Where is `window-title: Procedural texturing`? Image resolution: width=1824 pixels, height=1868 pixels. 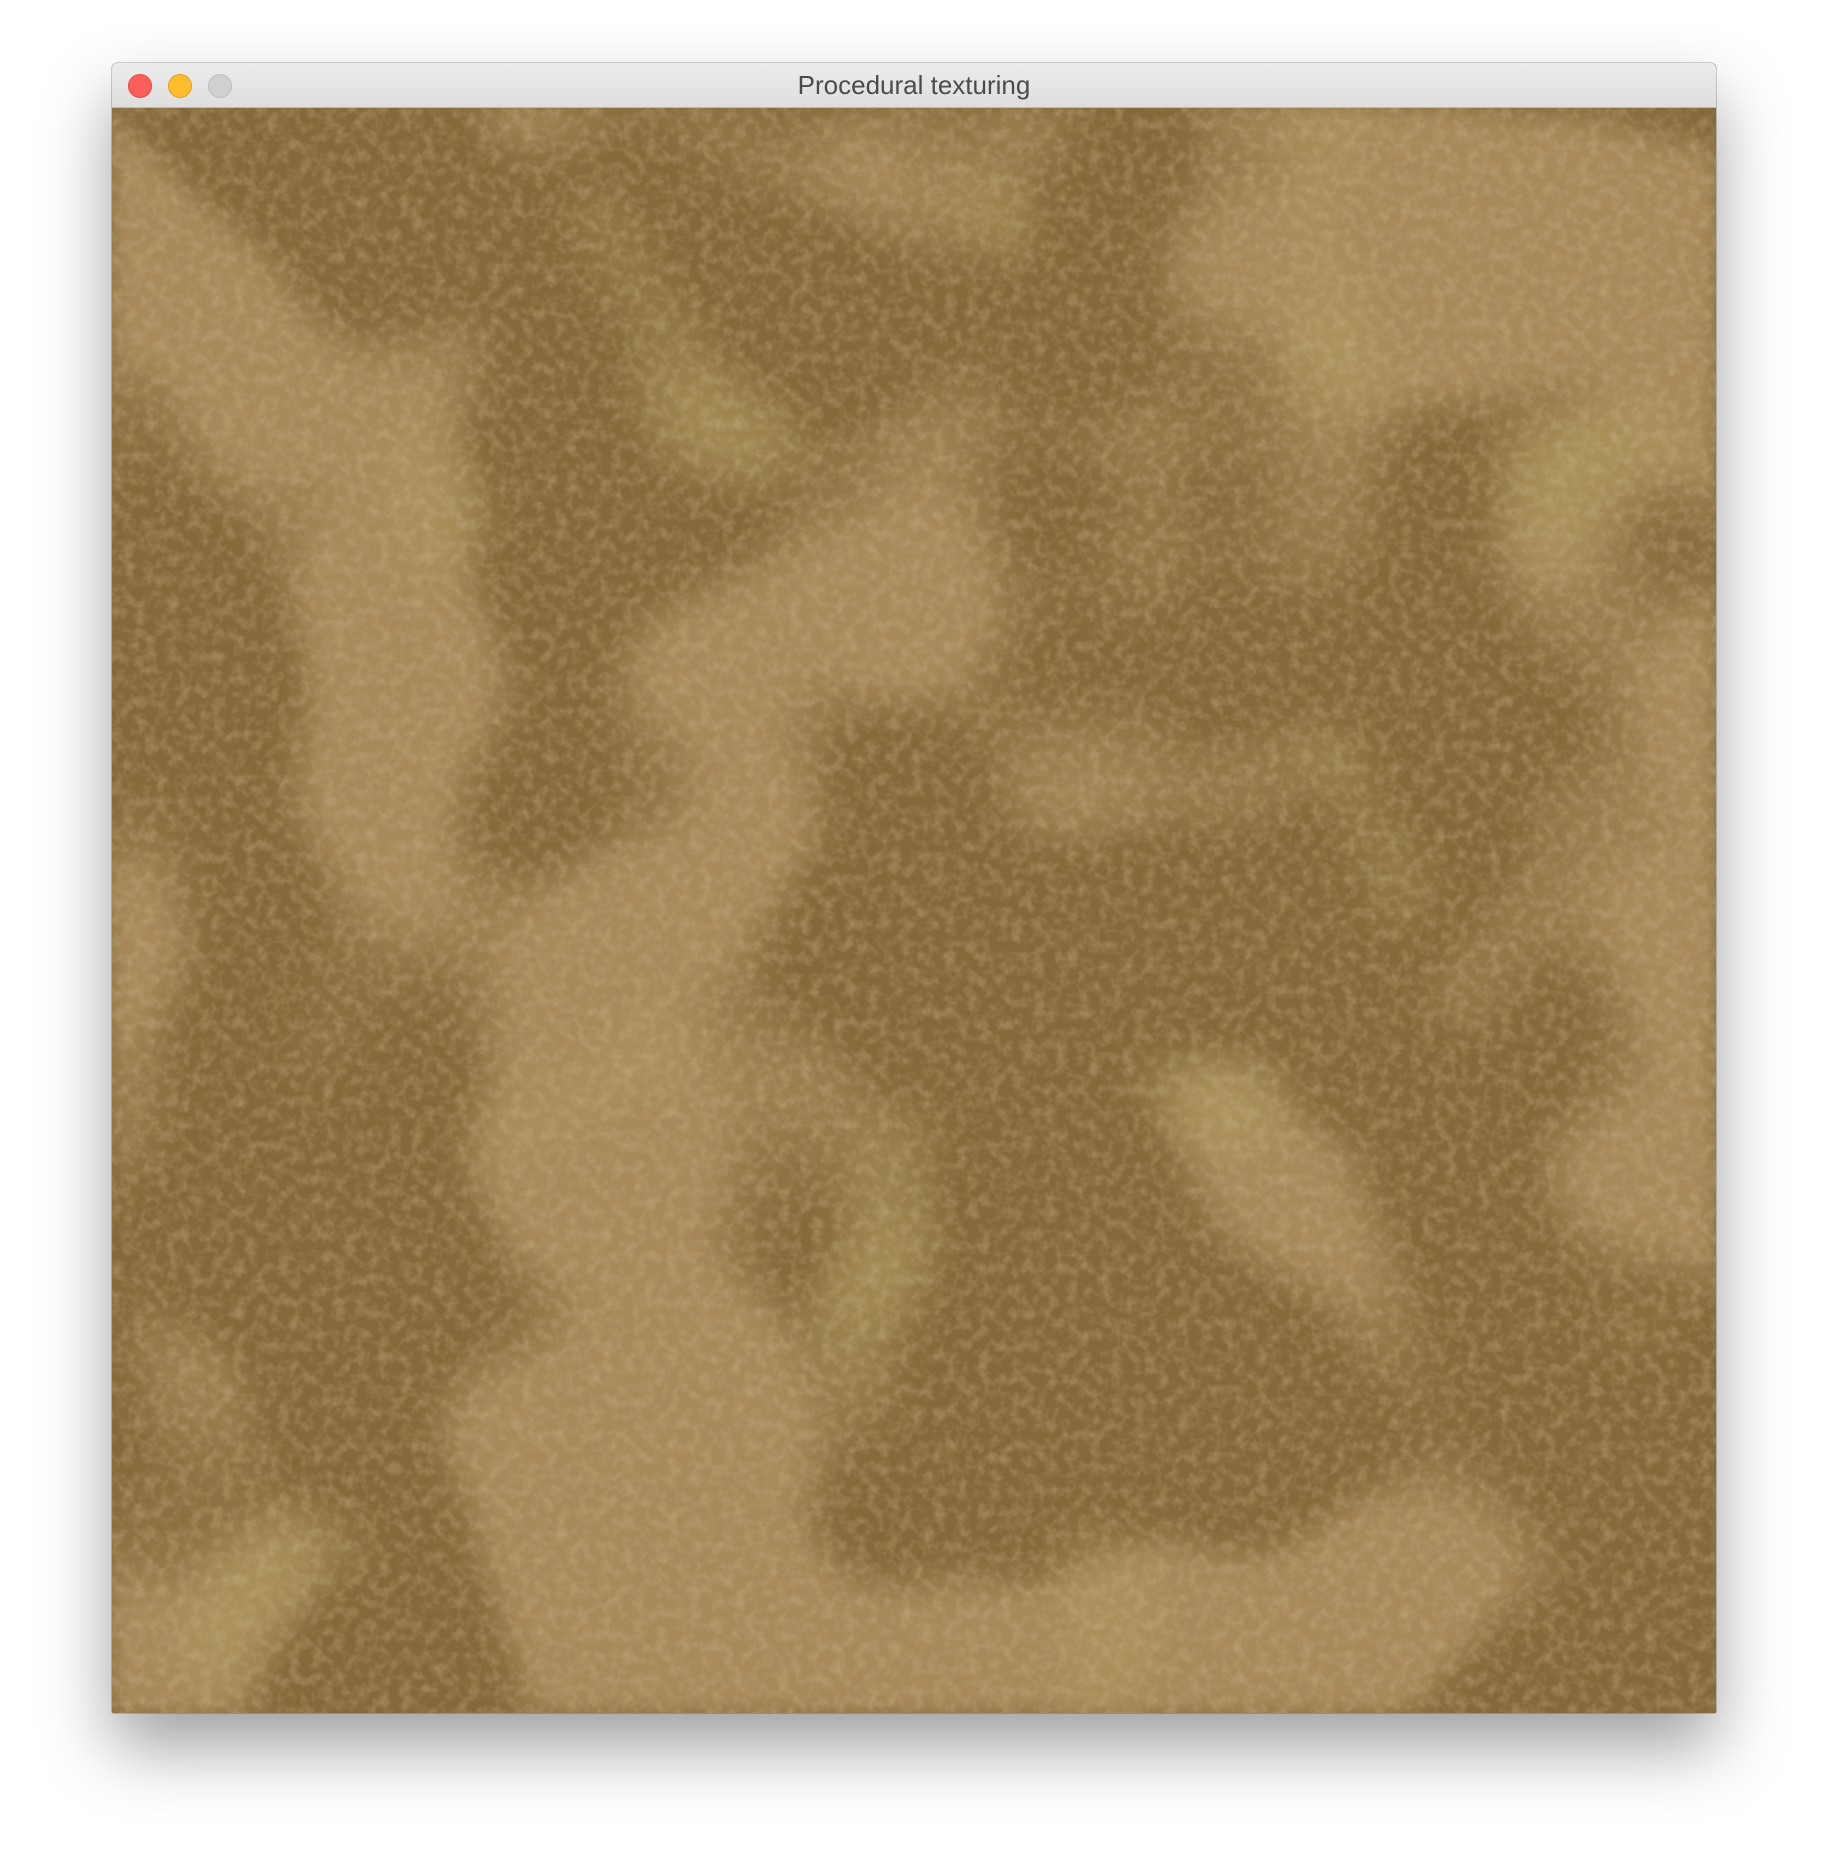 window-title: Procedural texturing is located at coordinates (914, 85).